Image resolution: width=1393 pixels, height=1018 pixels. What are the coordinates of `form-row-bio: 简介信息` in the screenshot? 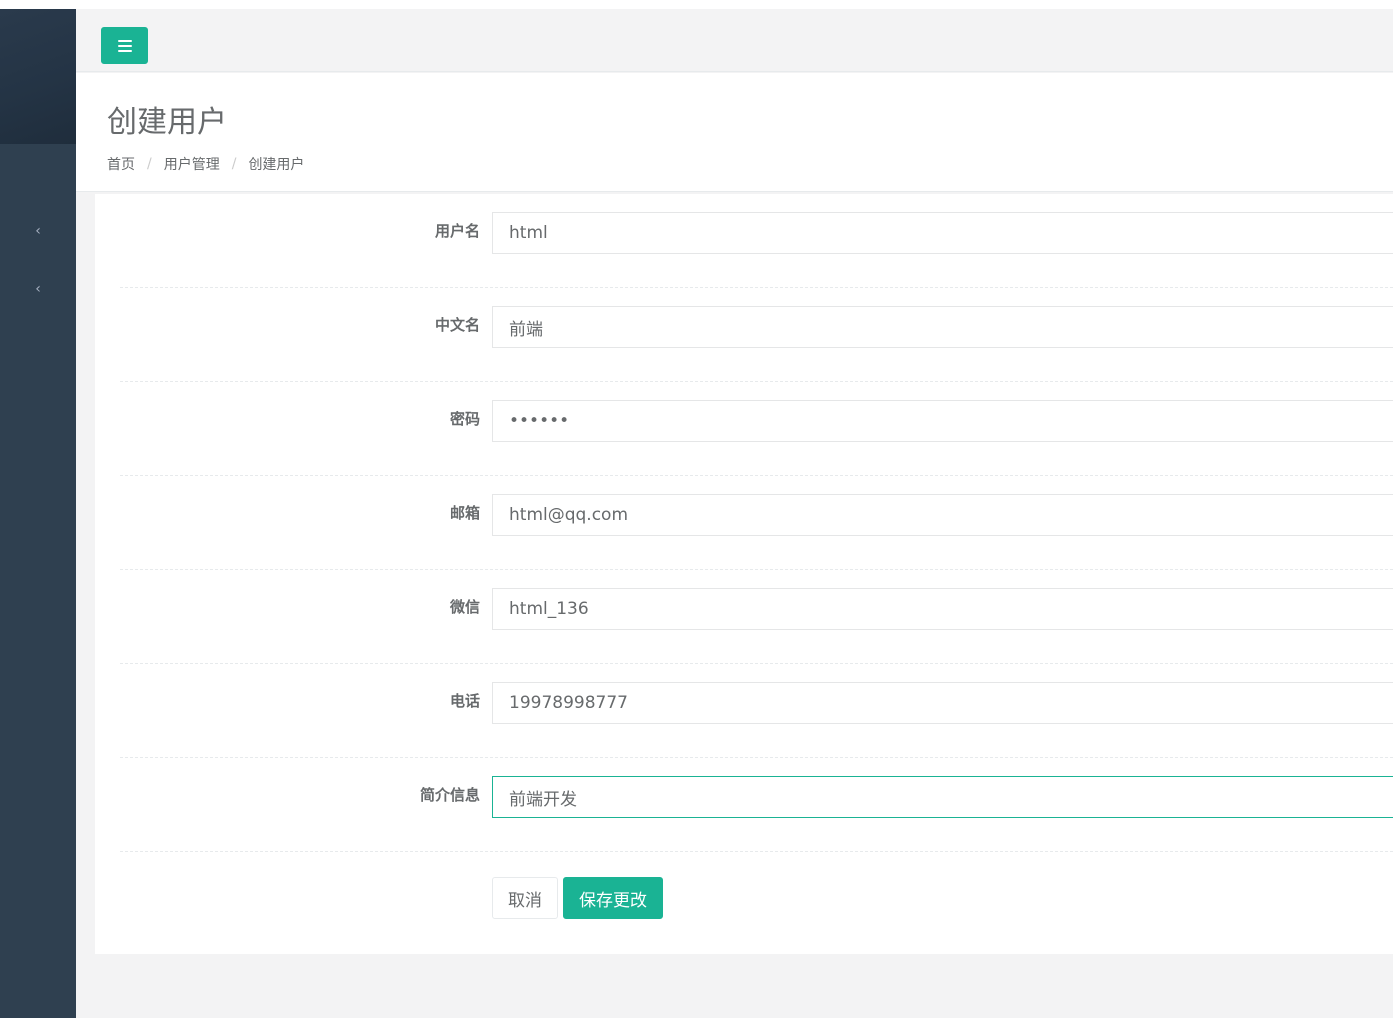 It's located at (756, 805).